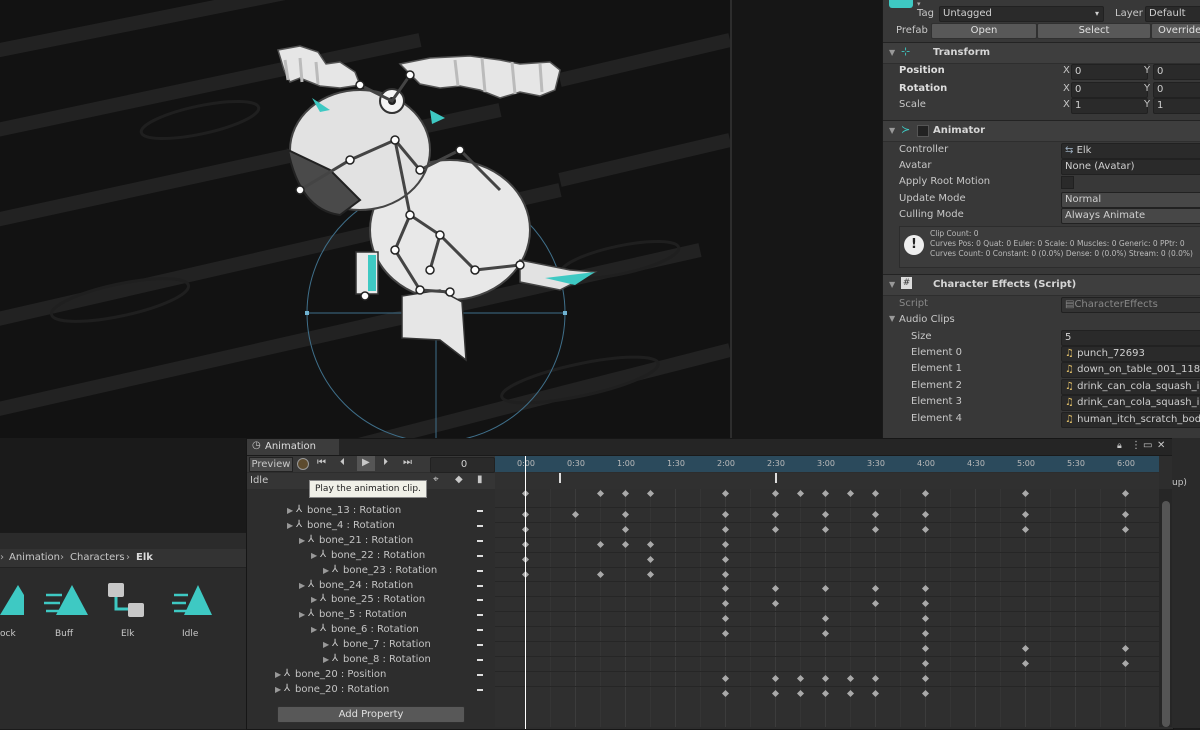 This screenshot has width=1200, height=730. Describe the element at coordinates (371, 630) in the screenshot. I see `track-row: ▶ ⅄ bone_6 : Rotation` at that location.